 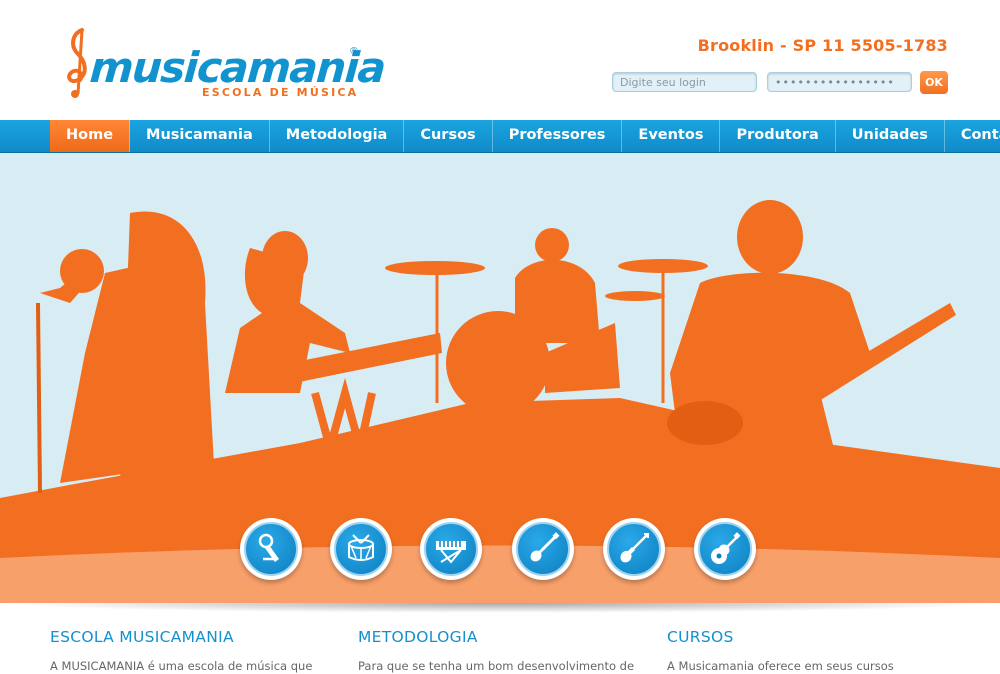 What do you see at coordinates (807, 637) in the screenshot?
I see `section-title: CURSOS` at bounding box center [807, 637].